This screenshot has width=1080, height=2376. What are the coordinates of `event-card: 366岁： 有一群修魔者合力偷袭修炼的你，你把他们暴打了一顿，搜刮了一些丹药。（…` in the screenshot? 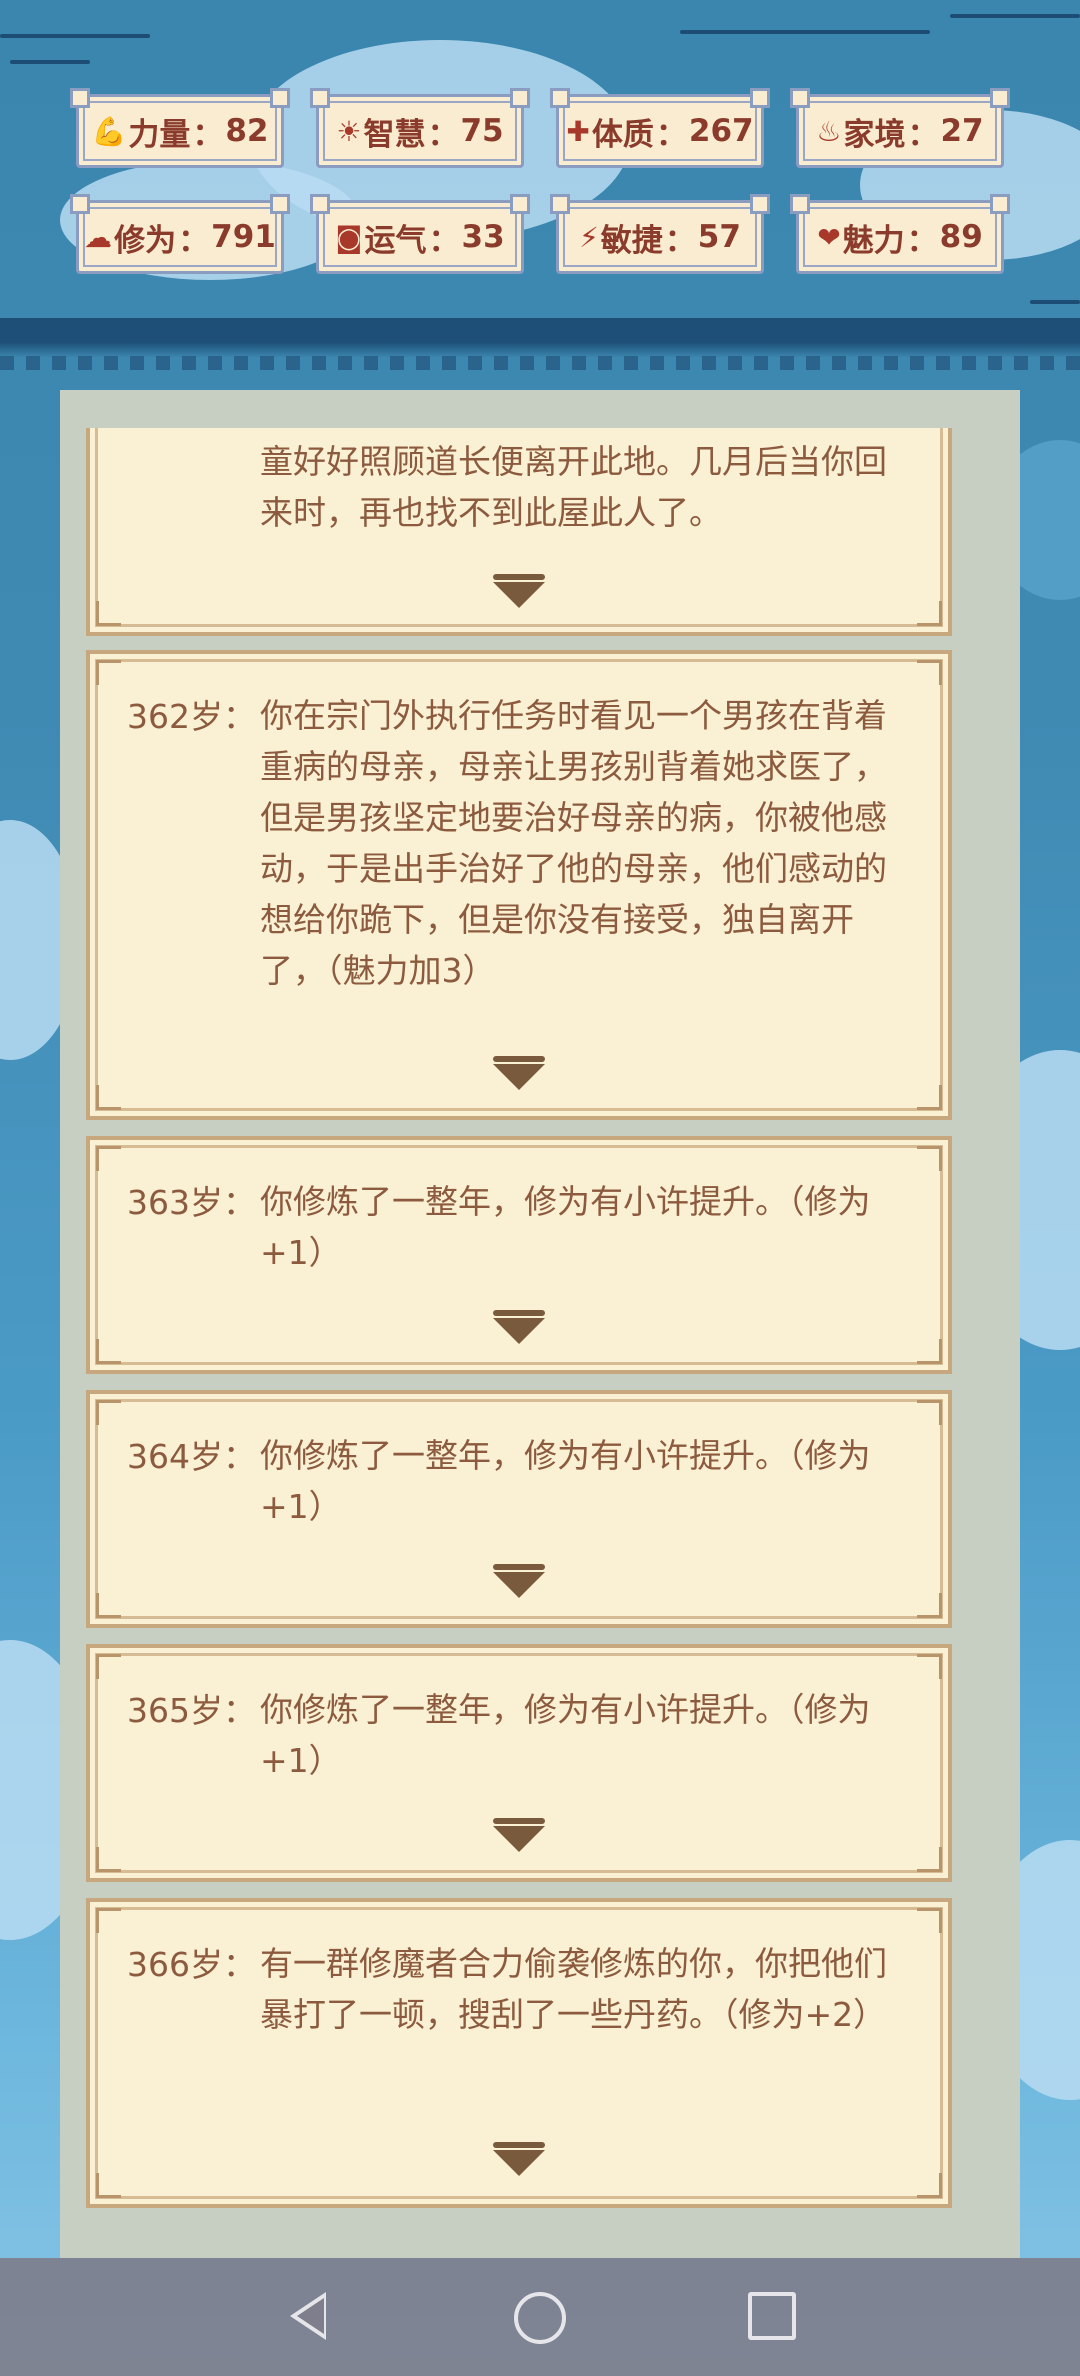 It's located at (519, 2053).